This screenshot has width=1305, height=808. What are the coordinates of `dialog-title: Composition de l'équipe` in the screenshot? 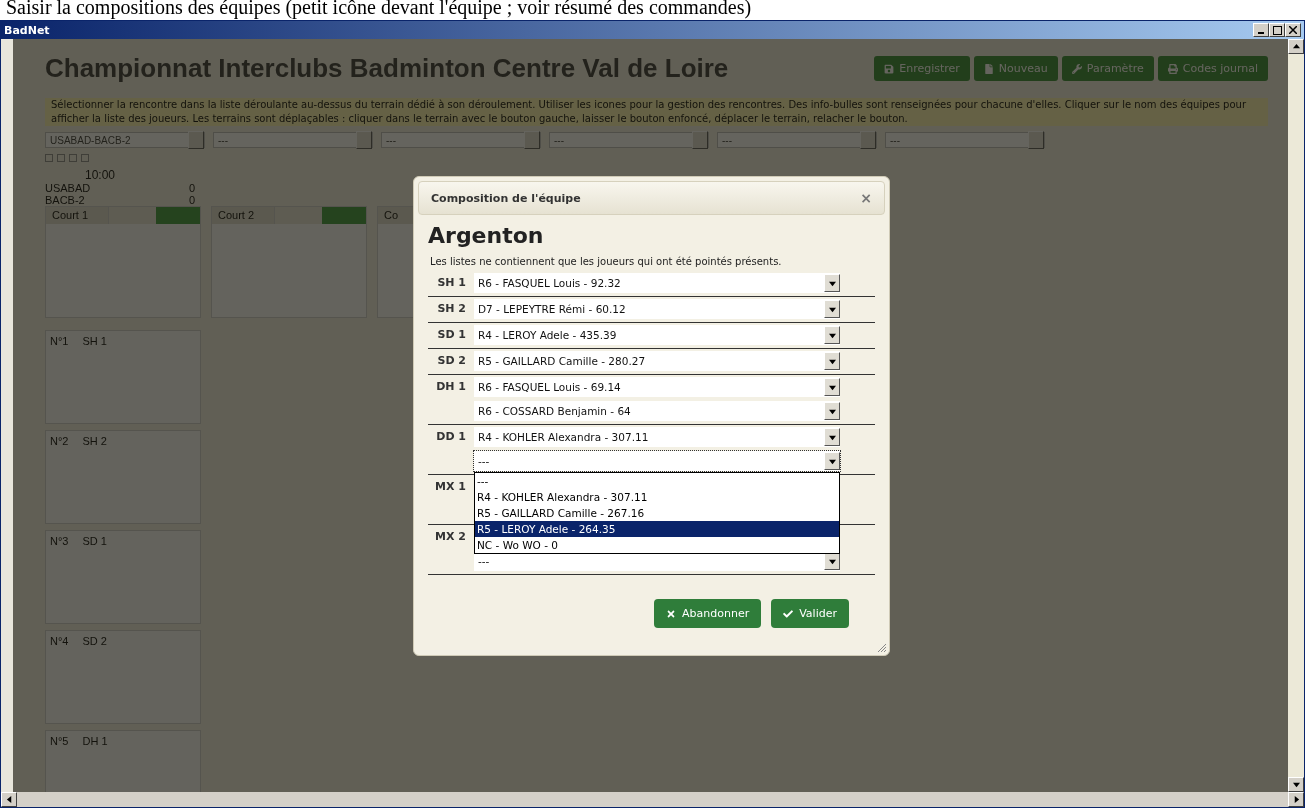 It's located at (506, 198).